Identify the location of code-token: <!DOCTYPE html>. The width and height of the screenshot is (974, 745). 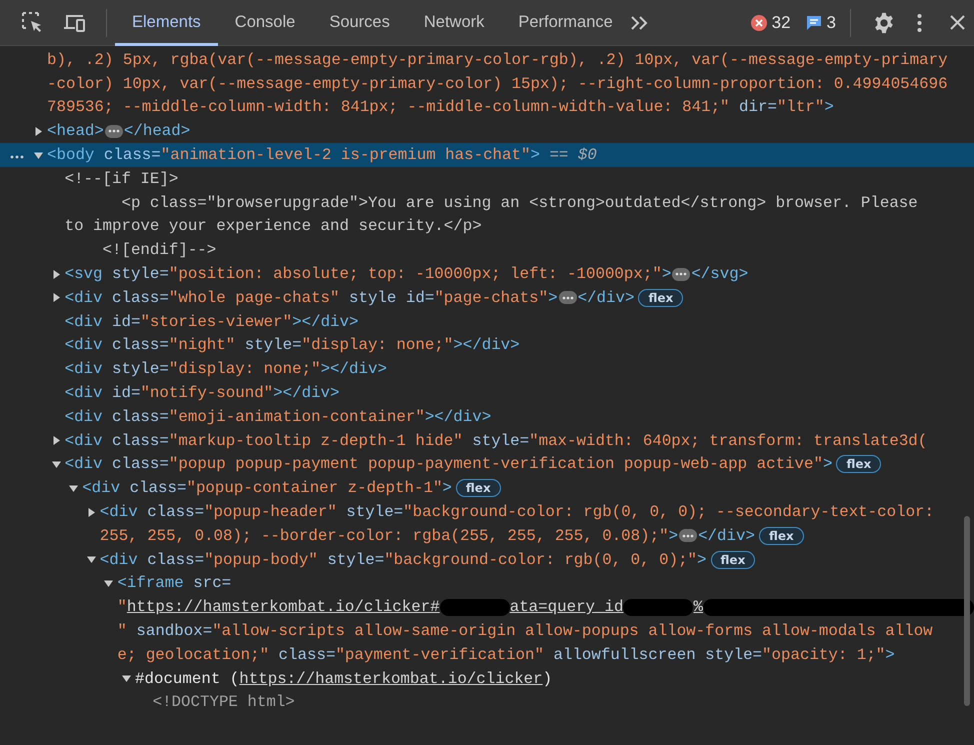
(223, 702).